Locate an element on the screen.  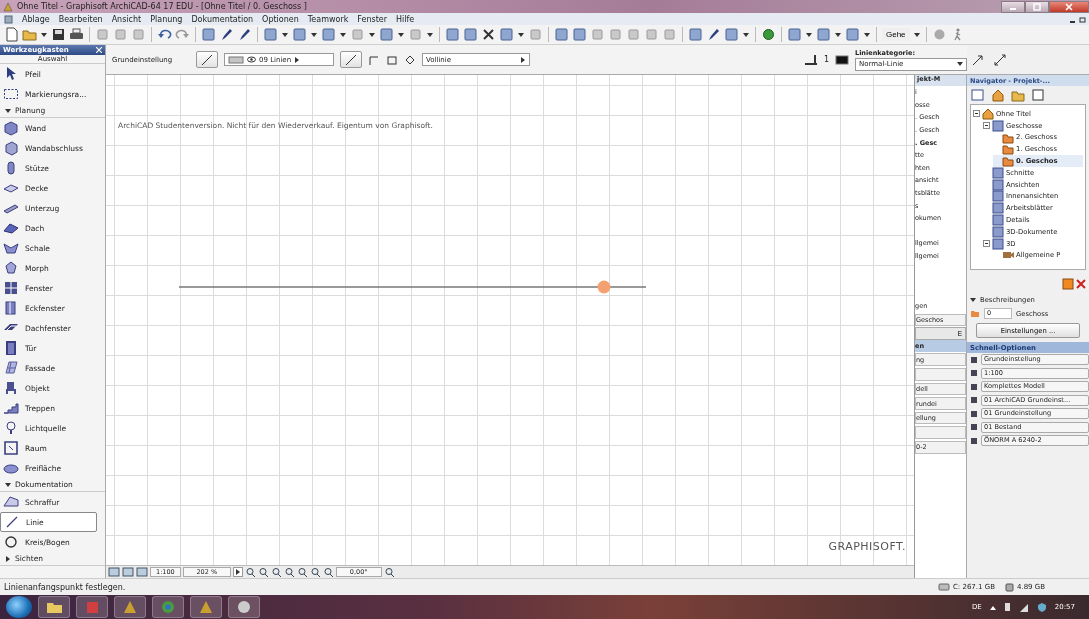
menu-item: Fenster is located at coordinates (372, 19).